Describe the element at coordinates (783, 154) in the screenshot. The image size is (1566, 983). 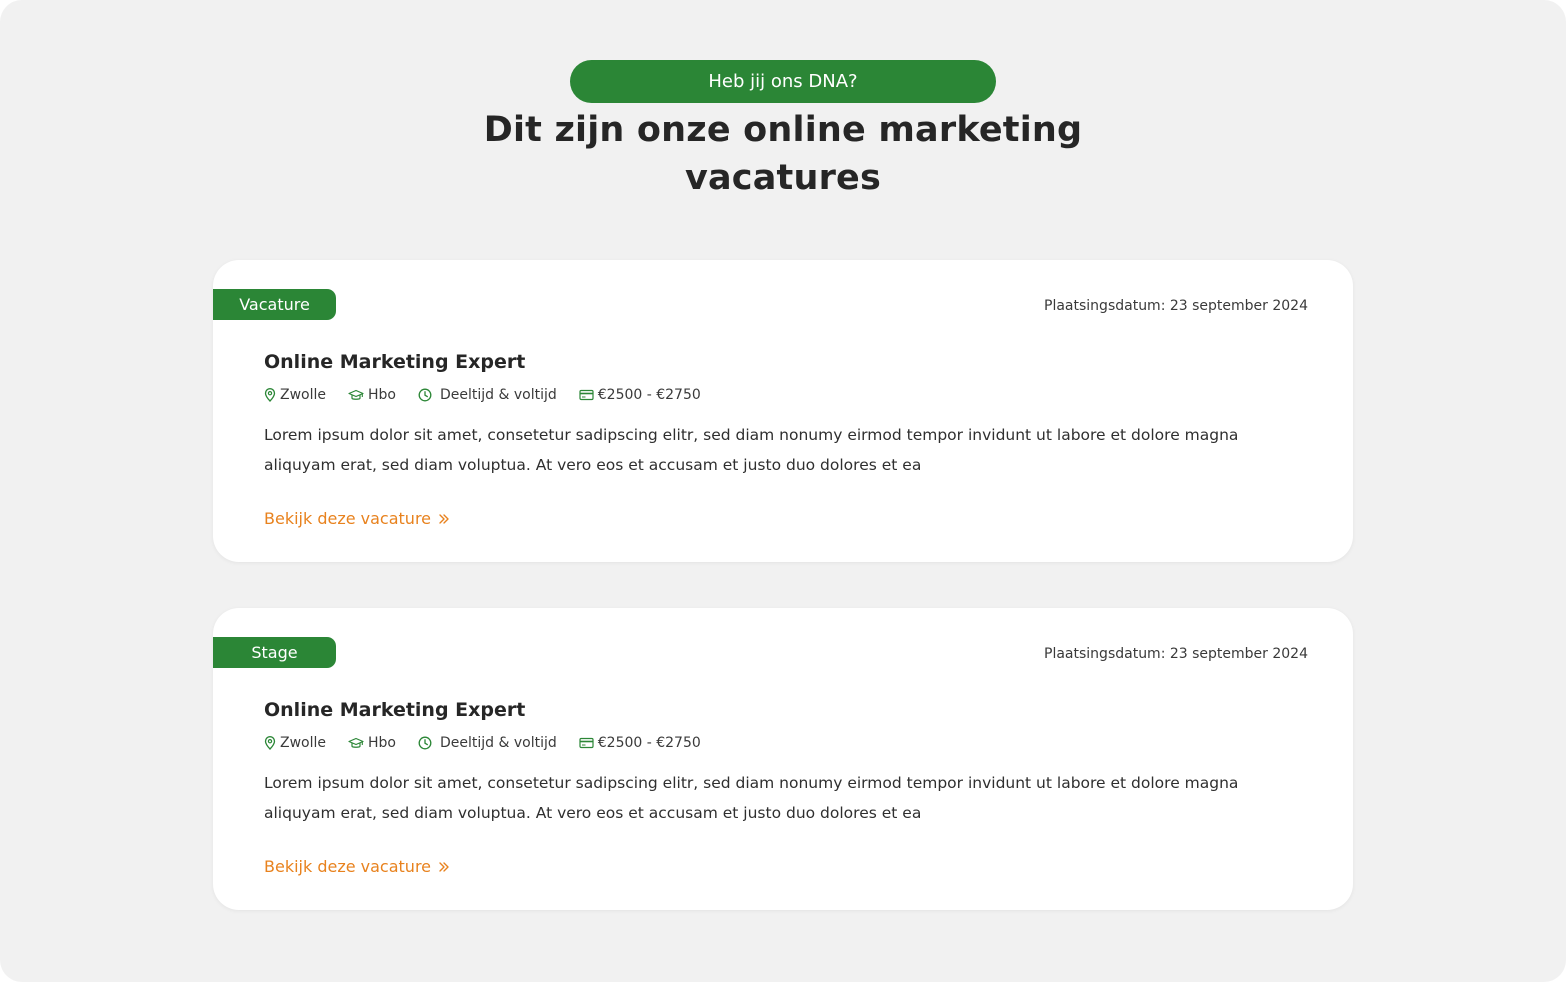
I see `page-title: Dit zijn onze online marketing vacatures` at that location.